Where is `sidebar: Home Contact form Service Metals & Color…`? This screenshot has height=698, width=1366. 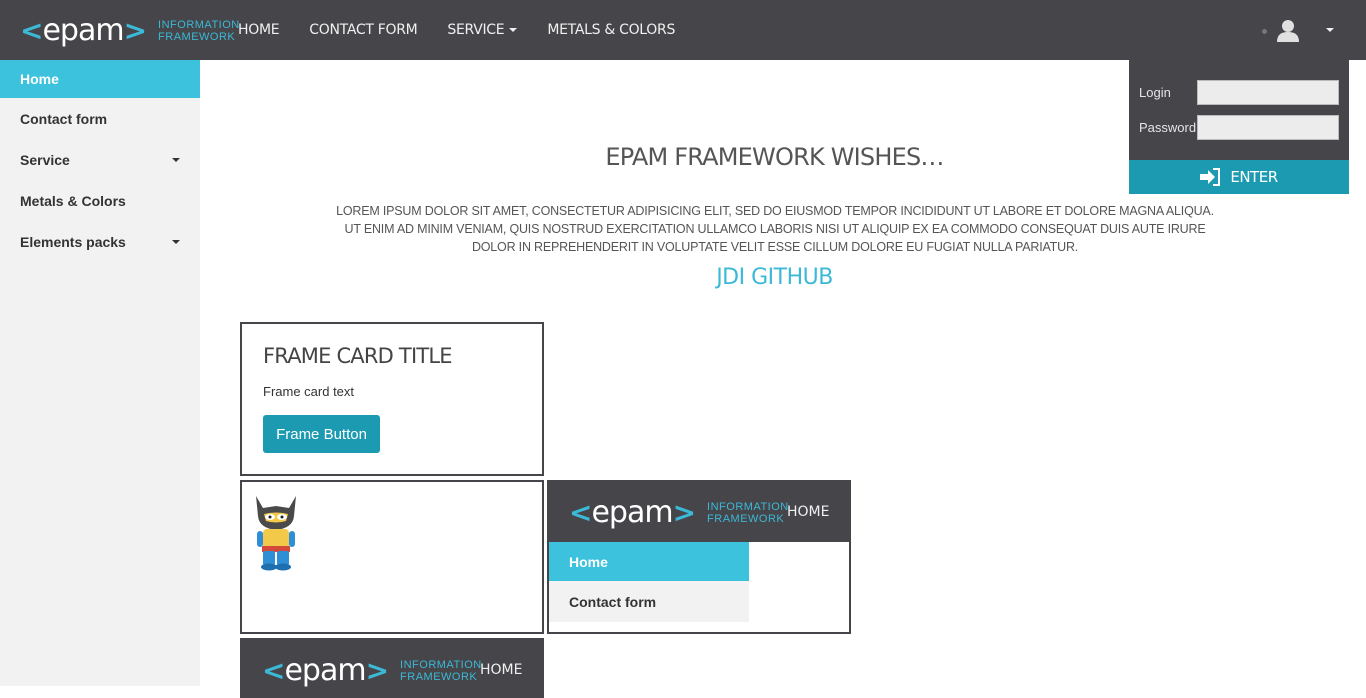
sidebar: Home Contact form Service Metals & Color… is located at coordinates (100, 373).